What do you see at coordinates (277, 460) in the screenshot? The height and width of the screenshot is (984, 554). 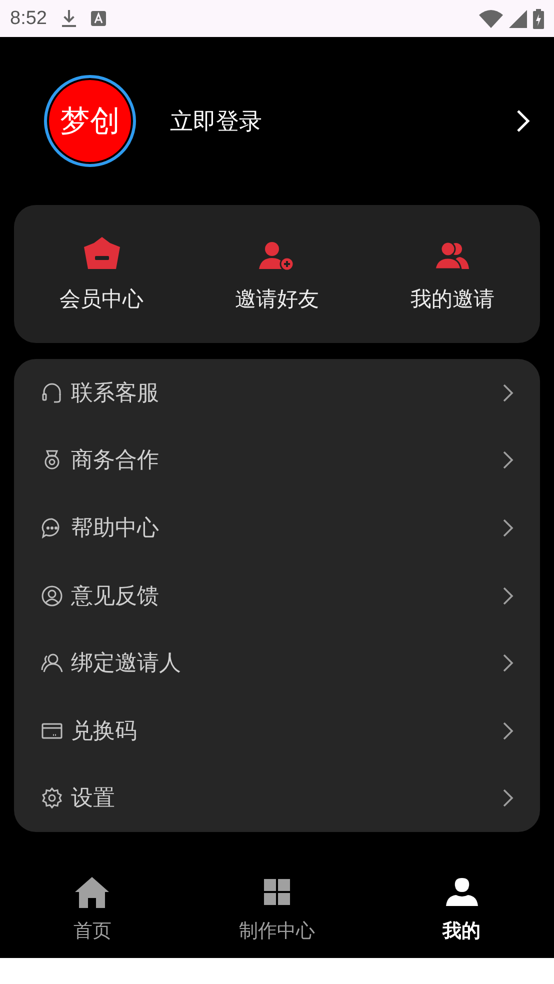 I see `menu-item: 商务合作` at bounding box center [277, 460].